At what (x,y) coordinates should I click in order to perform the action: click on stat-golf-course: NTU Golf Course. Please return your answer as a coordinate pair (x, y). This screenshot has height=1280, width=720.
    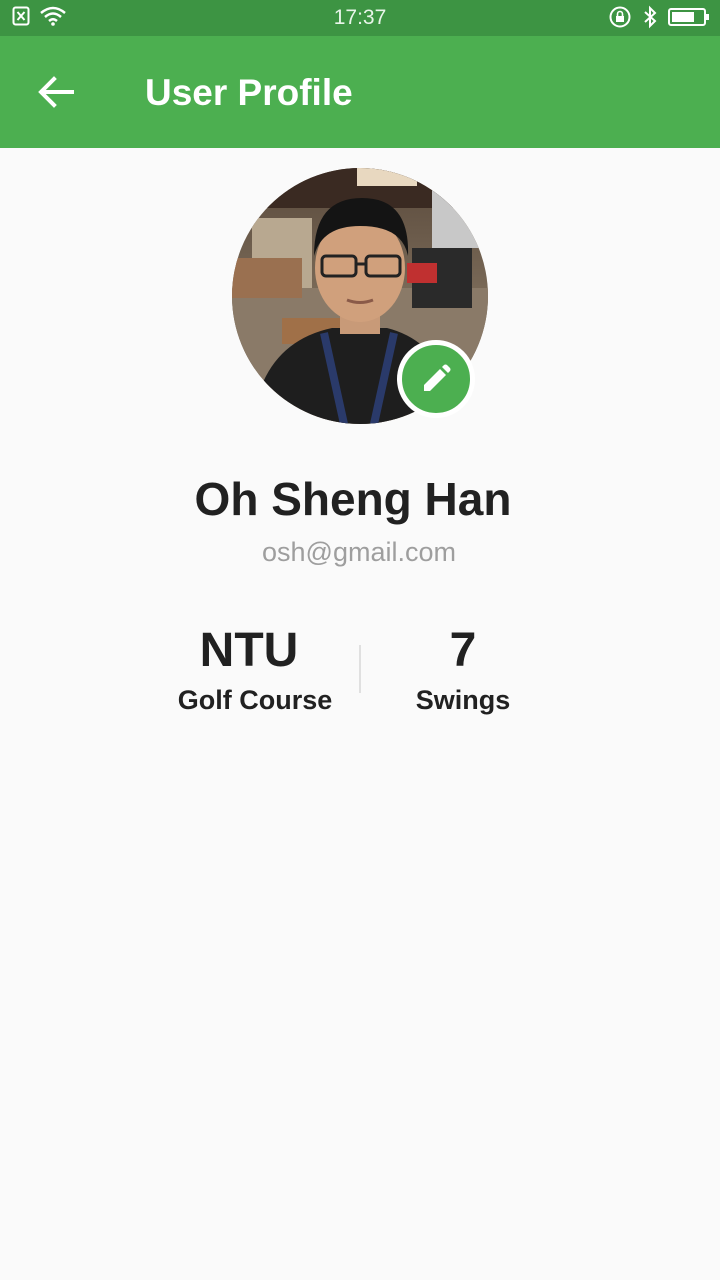
    Looking at the image, I should click on (255, 670).